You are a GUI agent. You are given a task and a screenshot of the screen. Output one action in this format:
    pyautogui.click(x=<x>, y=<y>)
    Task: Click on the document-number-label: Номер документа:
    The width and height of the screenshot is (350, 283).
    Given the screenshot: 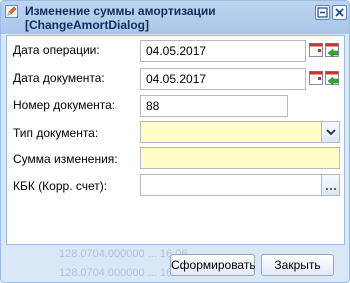 What is the action you would take?
    pyautogui.click(x=64, y=105)
    